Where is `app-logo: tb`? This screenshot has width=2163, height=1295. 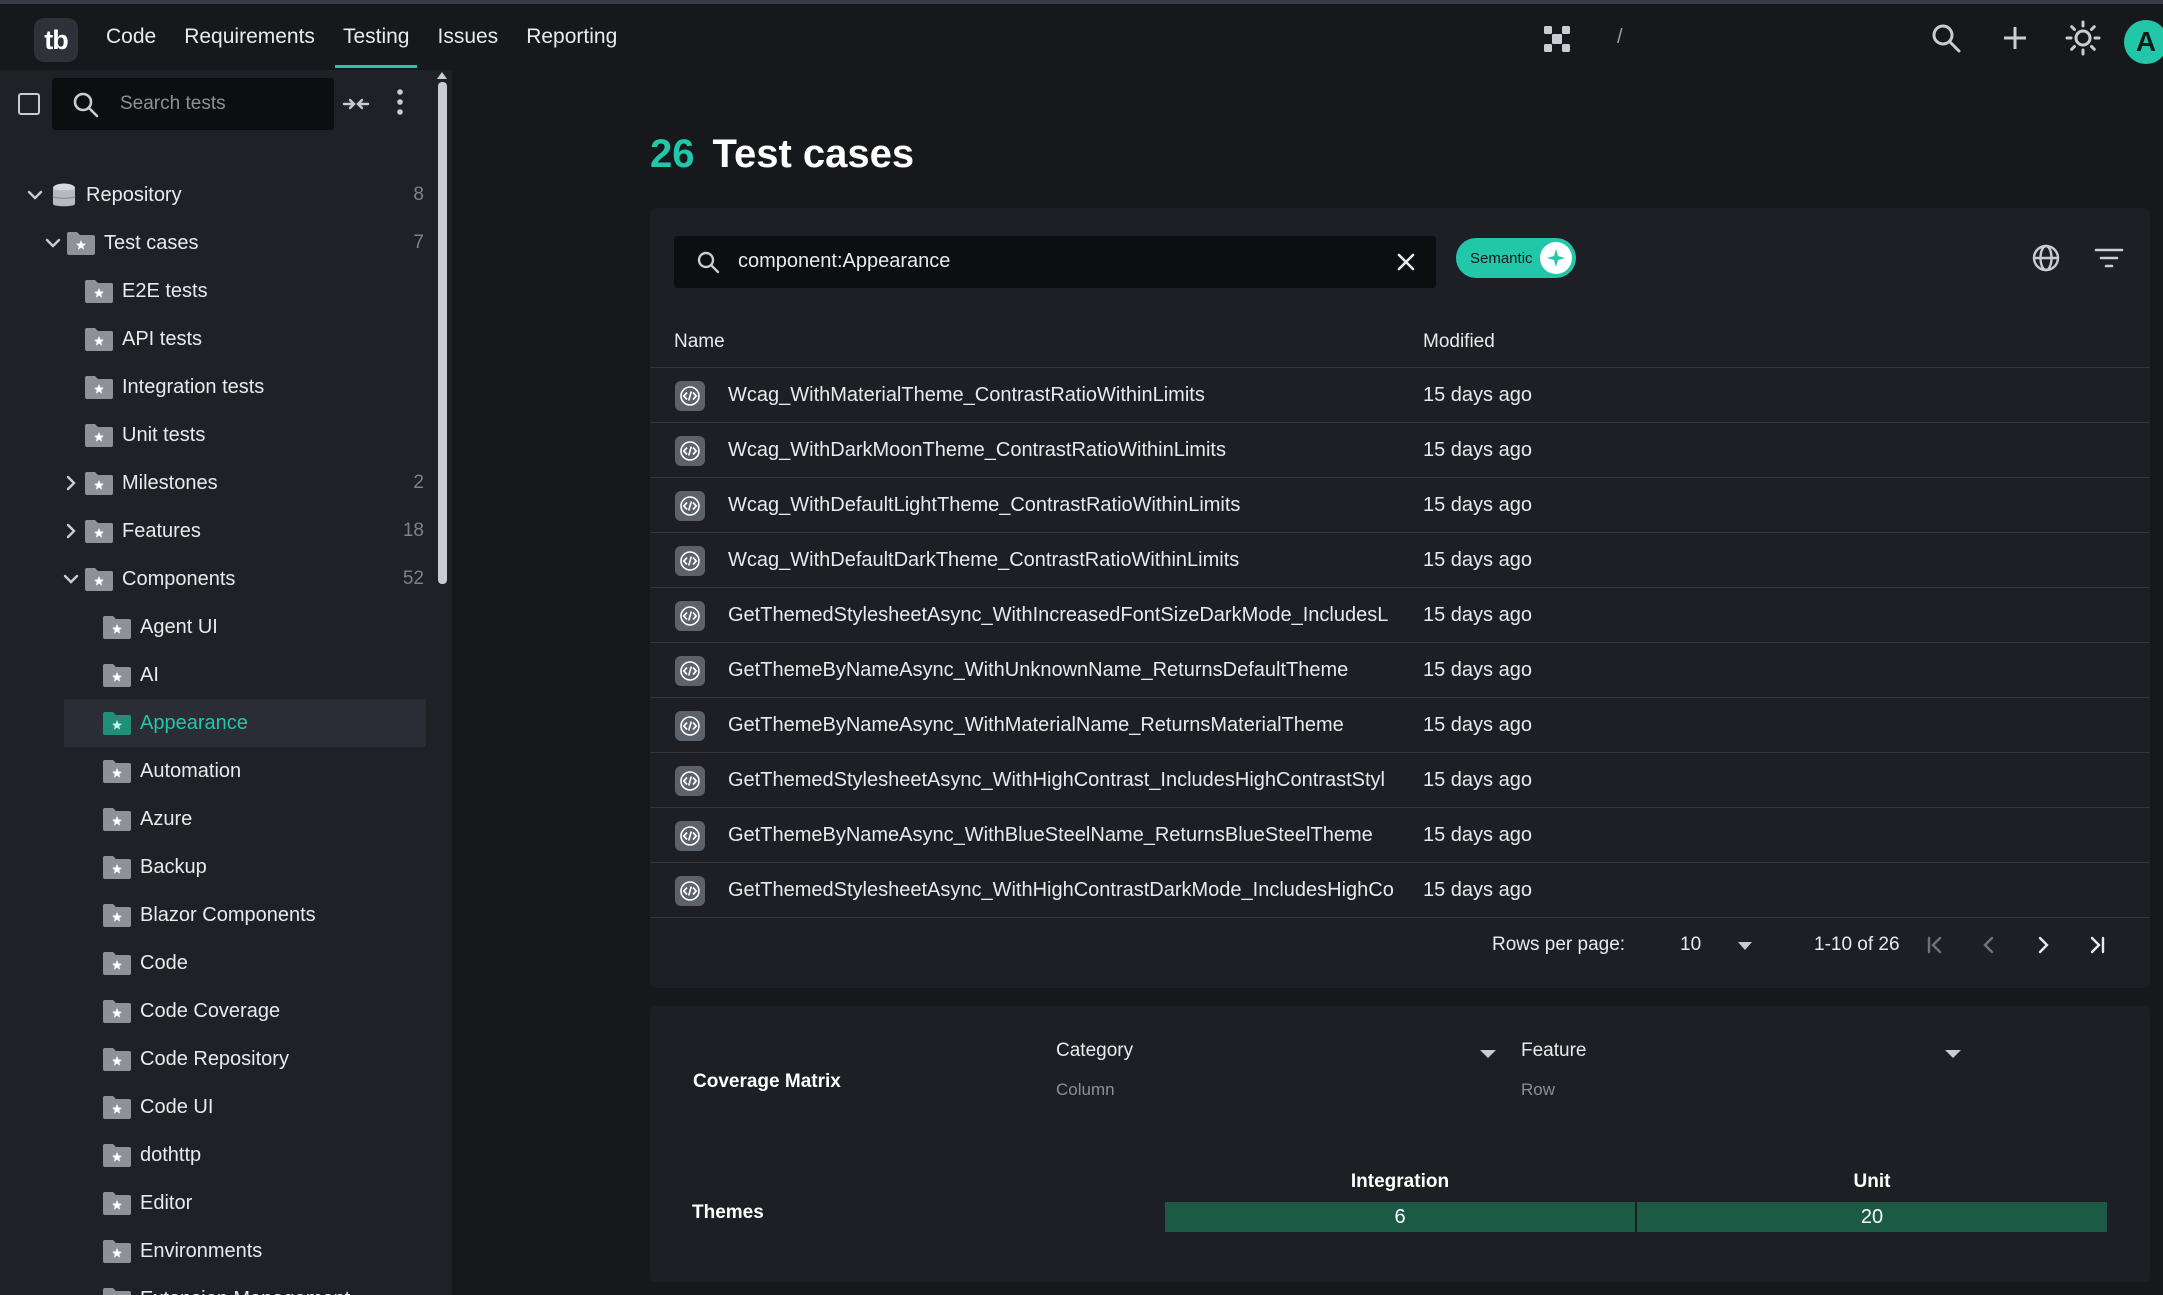
app-logo: tb is located at coordinates (56, 40).